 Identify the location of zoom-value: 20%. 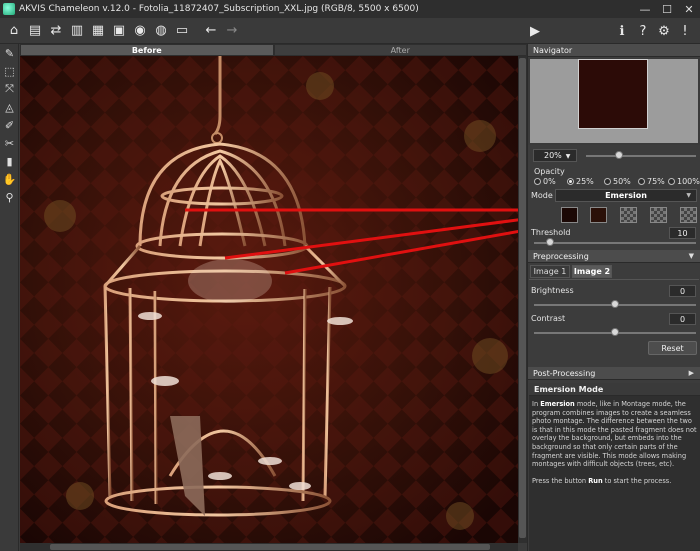
(553, 155).